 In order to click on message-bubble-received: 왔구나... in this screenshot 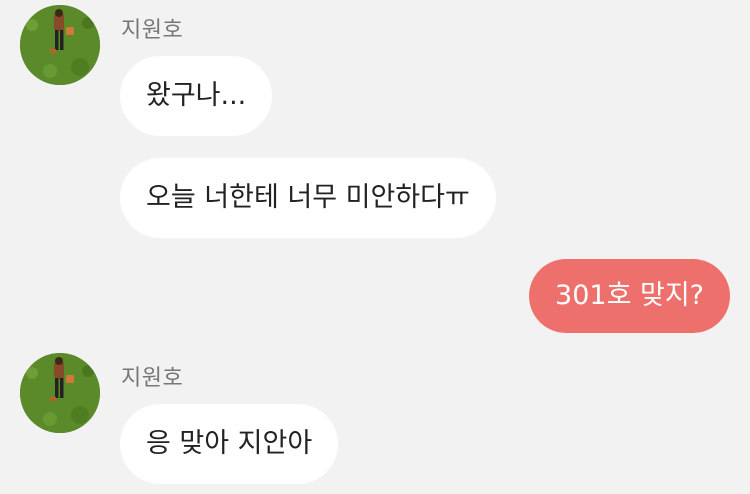, I will do `click(196, 96)`.